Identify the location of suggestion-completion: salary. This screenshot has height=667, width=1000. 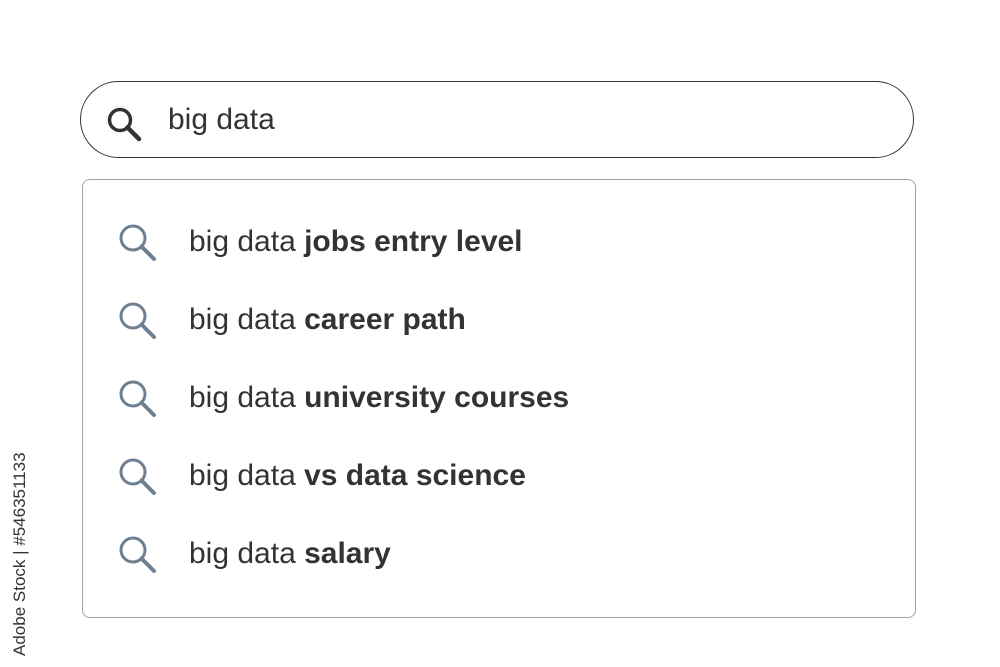
(347, 553).